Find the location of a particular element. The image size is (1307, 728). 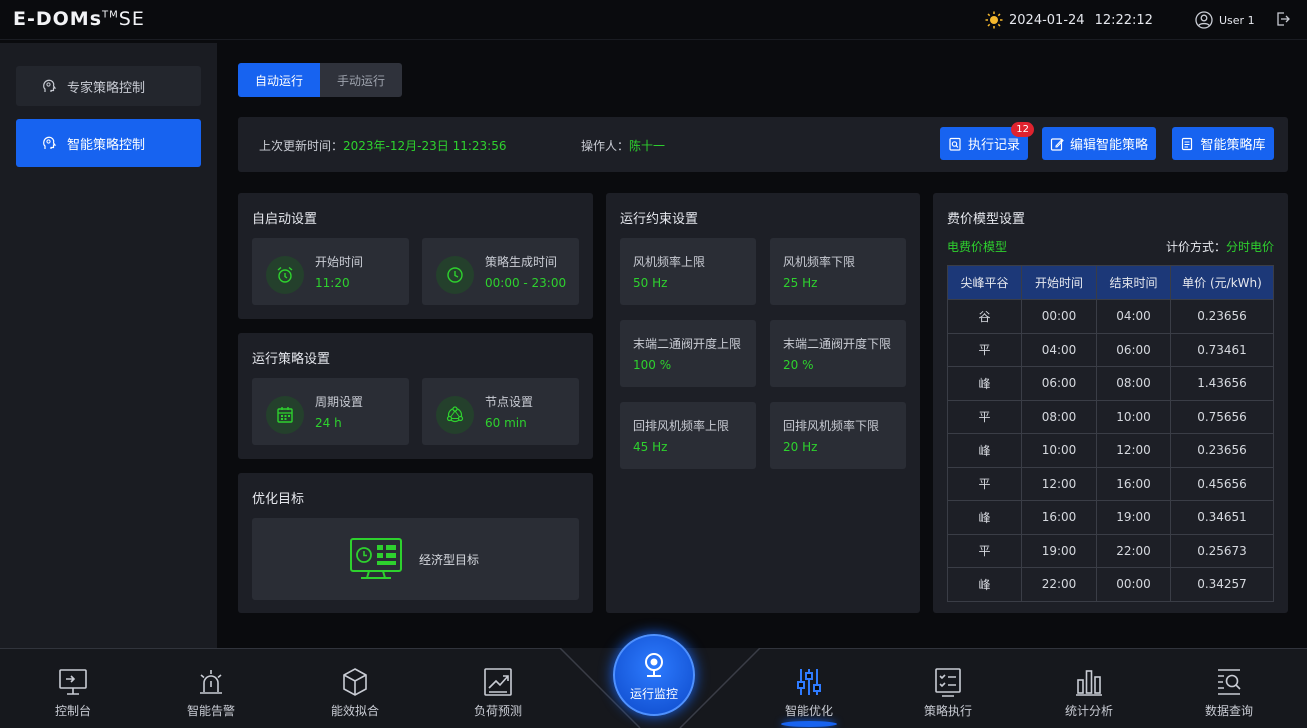

edit-icon is located at coordinates (1057, 144).